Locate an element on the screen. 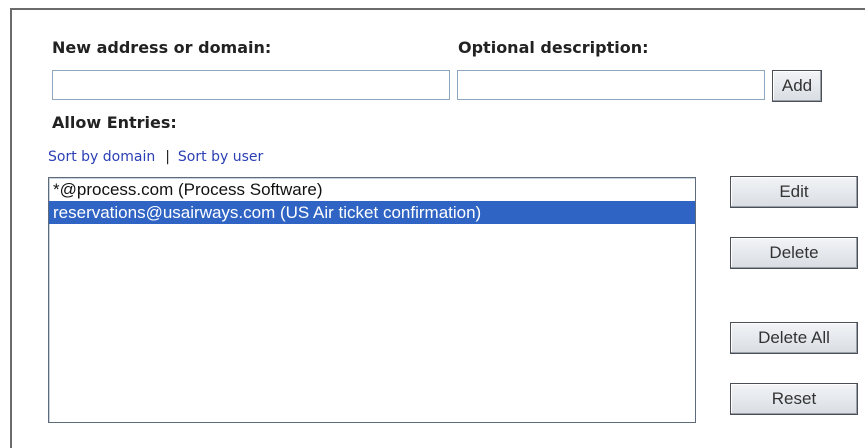 This screenshot has height=448, width=865. description-input is located at coordinates (611, 85).